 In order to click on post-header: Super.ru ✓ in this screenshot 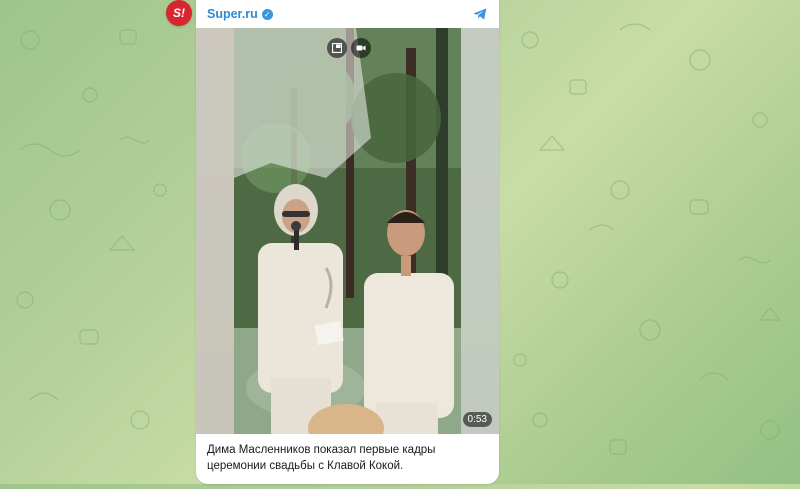, I will do `click(347, 14)`.